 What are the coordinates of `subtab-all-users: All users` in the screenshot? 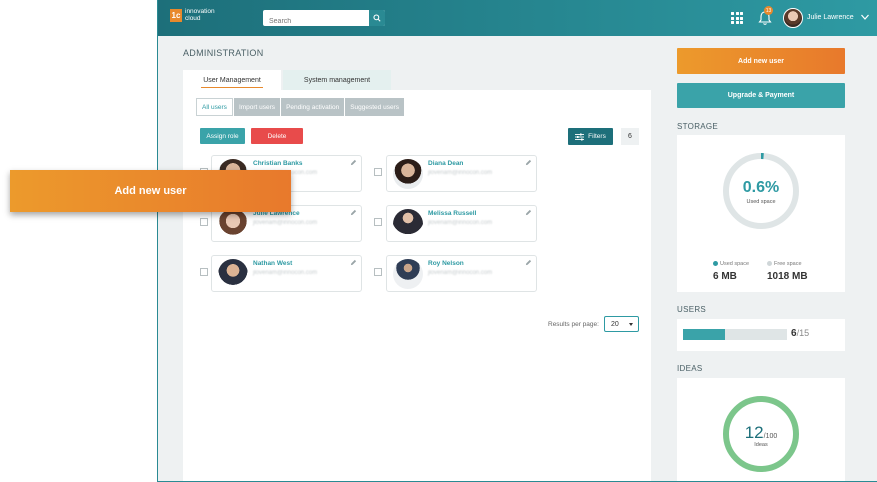 It's located at (214, 107).